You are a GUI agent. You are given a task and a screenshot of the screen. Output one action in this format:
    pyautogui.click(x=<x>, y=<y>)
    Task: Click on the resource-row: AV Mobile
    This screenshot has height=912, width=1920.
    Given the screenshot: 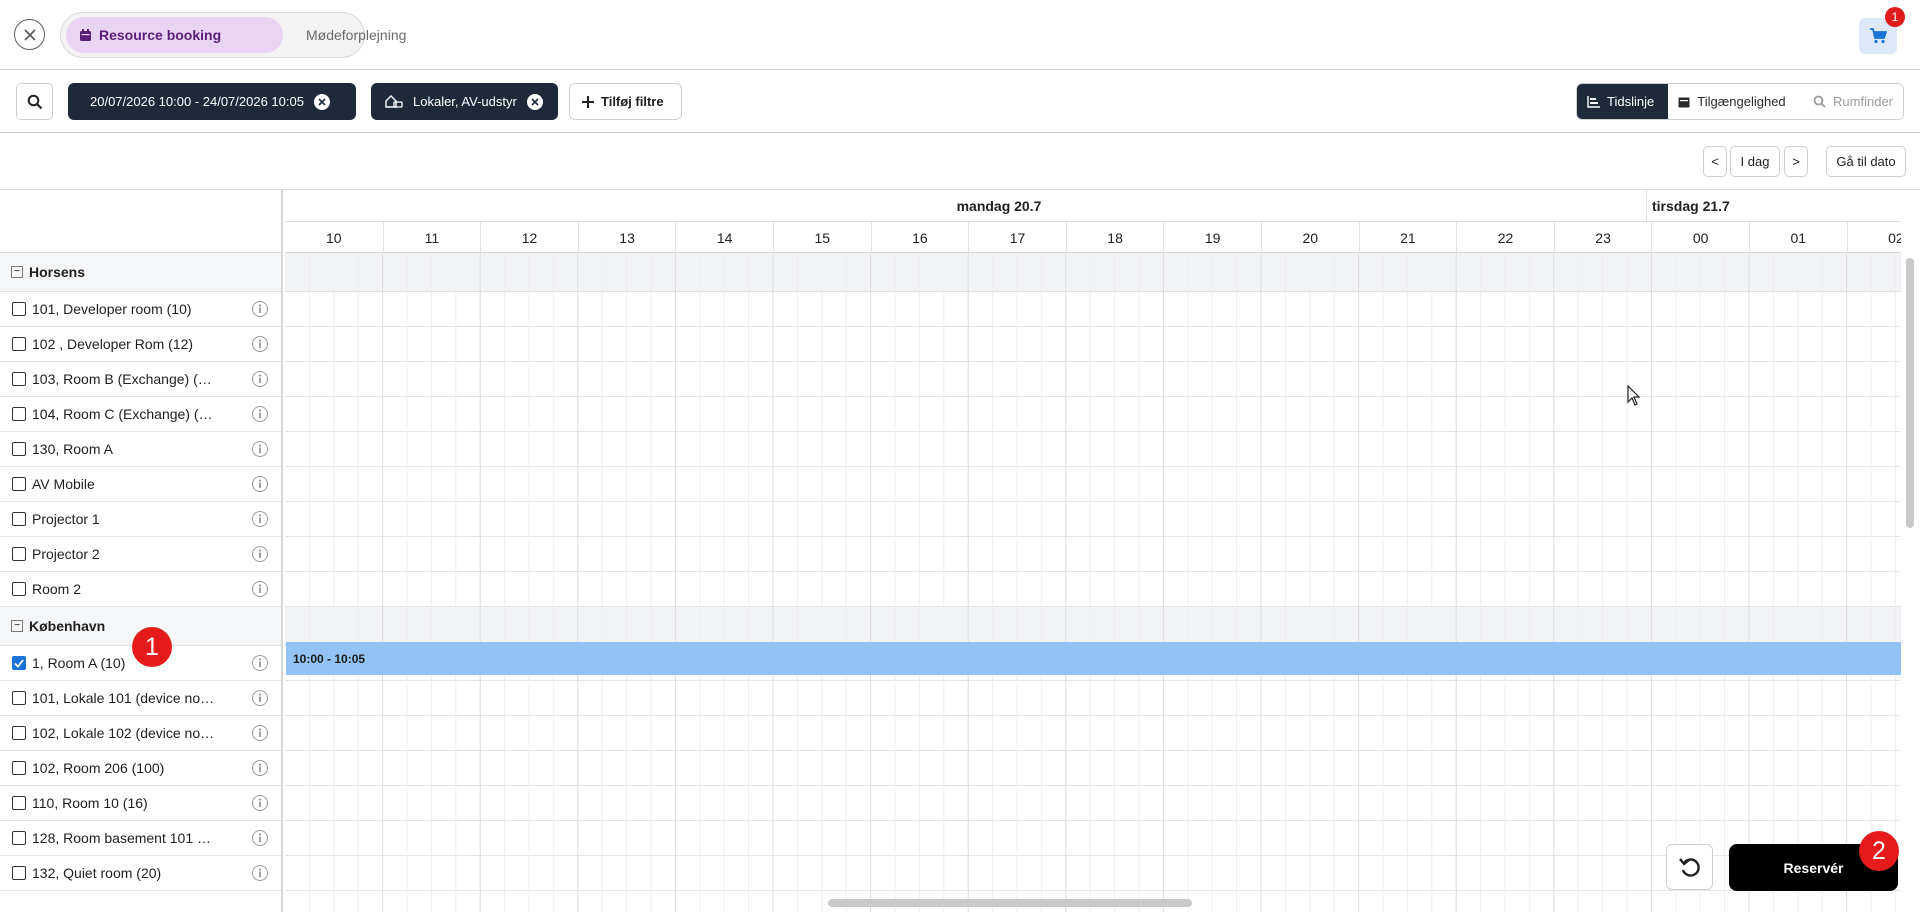 What is the action you would take?
    pyautogui.click(x=140, y=484)
    